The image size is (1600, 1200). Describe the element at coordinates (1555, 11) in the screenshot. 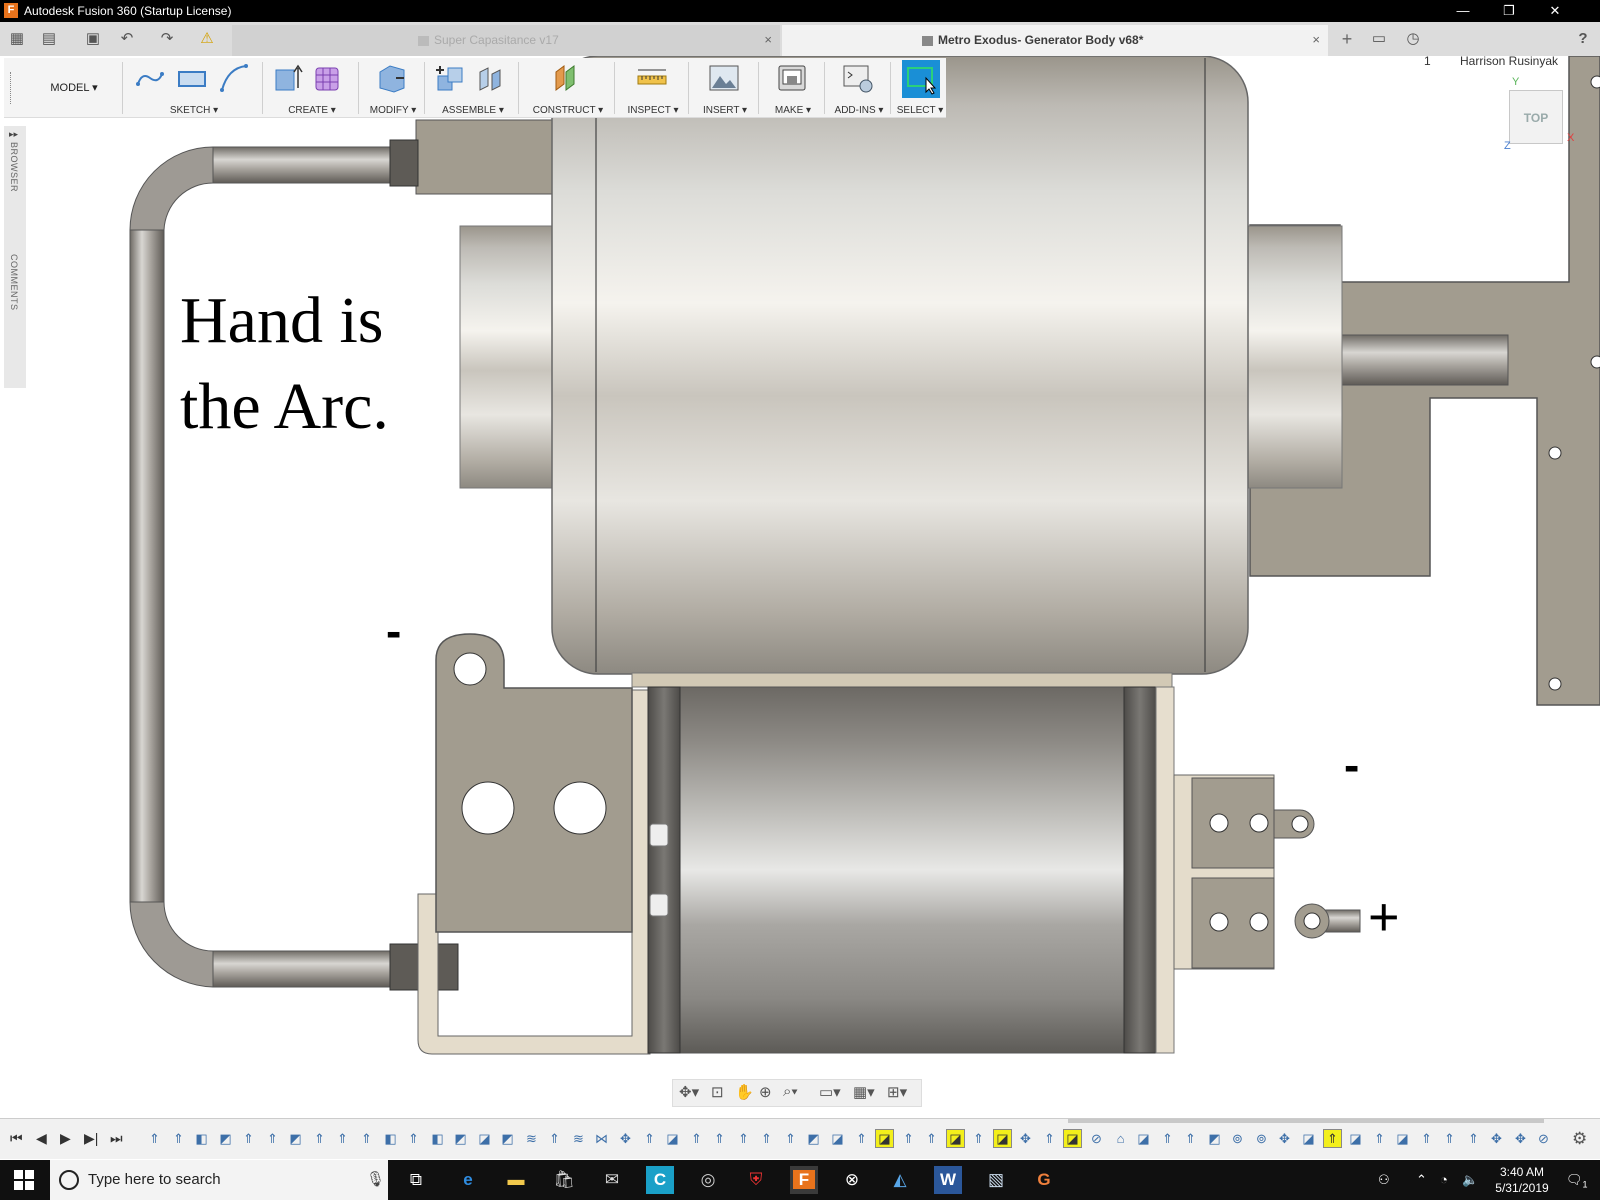

I see `close-window-button: ✕` at that location.